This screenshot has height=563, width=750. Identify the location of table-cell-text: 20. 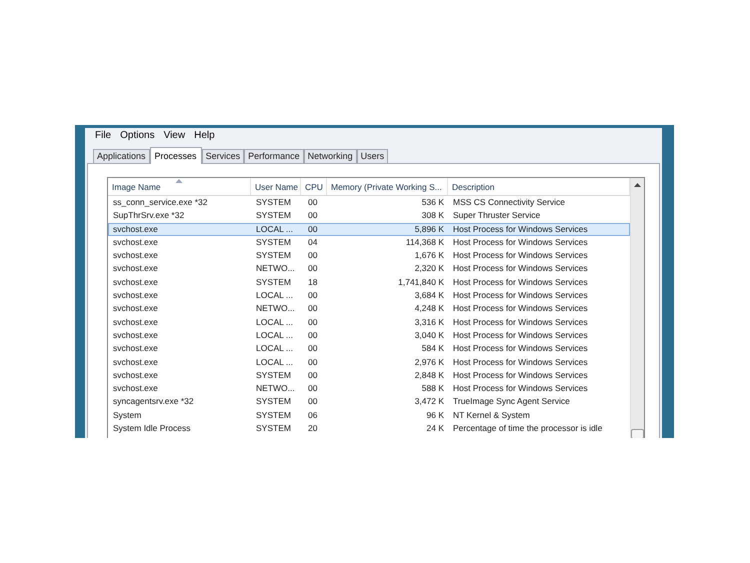
(312, 428).